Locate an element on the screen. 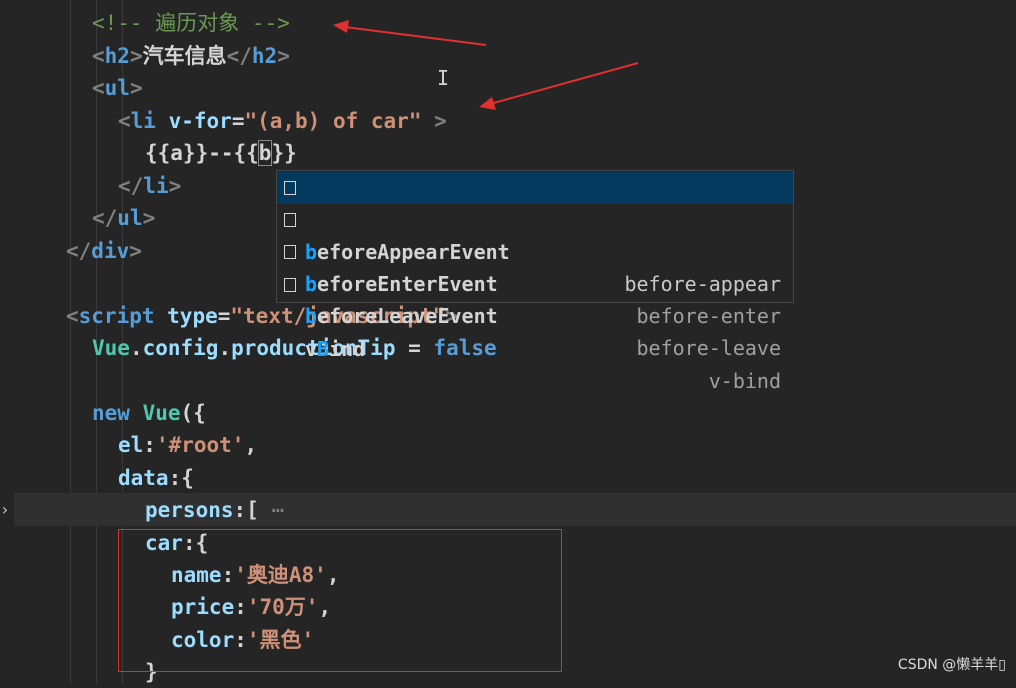 This screenshot has width=1016, height=688. watermark: CSDN @懒羊羊▯ is located at coordinates (951, 665).